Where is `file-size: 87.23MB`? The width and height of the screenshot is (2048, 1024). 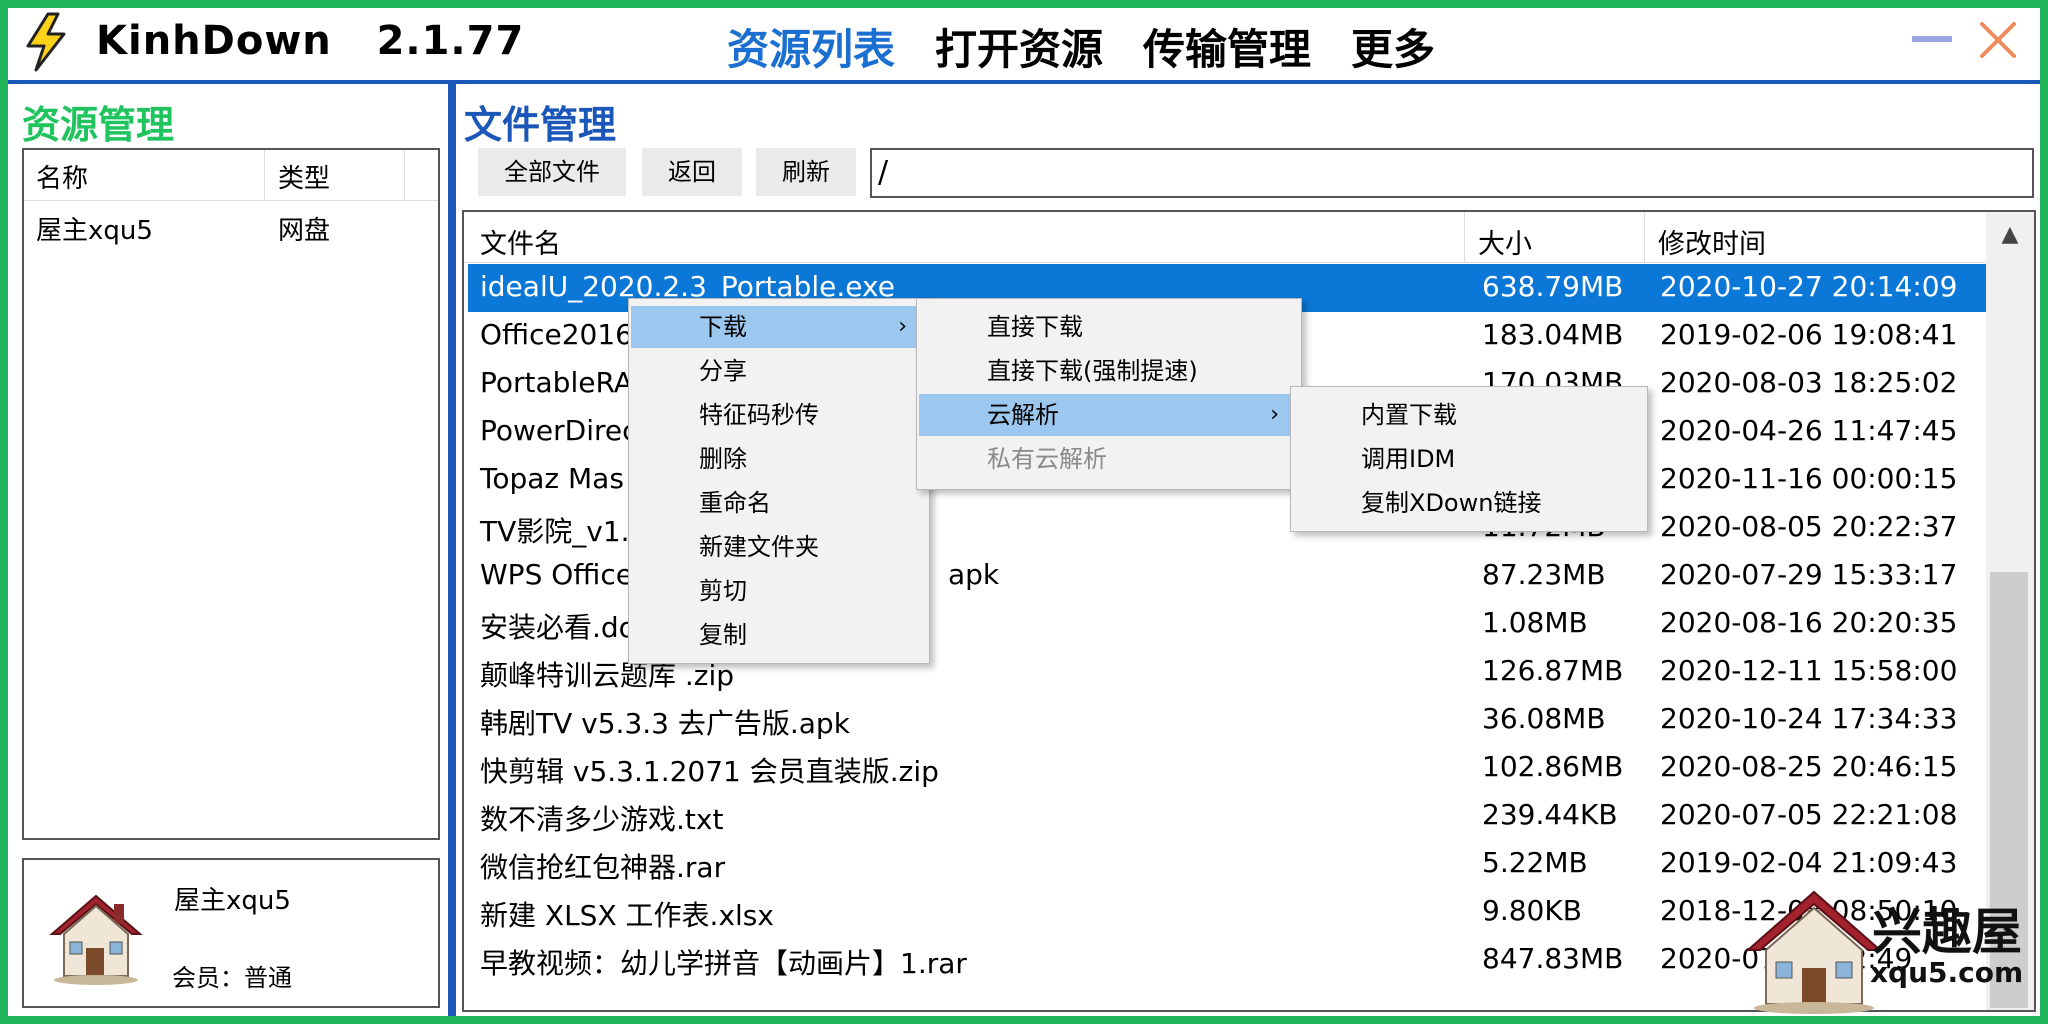 file-size: 87.23MB is located at coordinates (1544, 574).